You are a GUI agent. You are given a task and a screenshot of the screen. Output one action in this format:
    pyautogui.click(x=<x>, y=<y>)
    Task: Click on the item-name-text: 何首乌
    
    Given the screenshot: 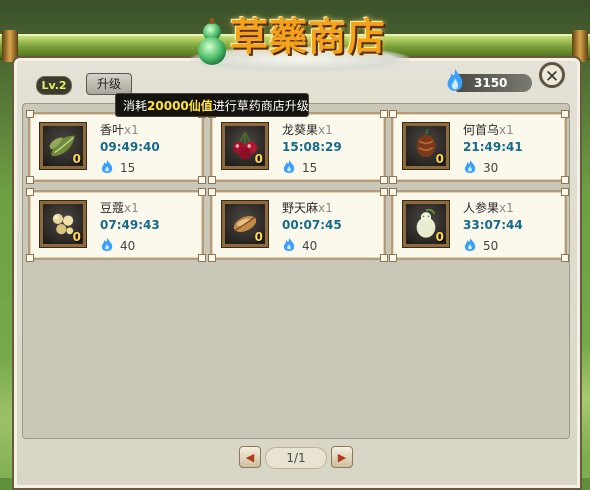 What is the action you would take?
    pyautogui.click(x=481, y=130)
    